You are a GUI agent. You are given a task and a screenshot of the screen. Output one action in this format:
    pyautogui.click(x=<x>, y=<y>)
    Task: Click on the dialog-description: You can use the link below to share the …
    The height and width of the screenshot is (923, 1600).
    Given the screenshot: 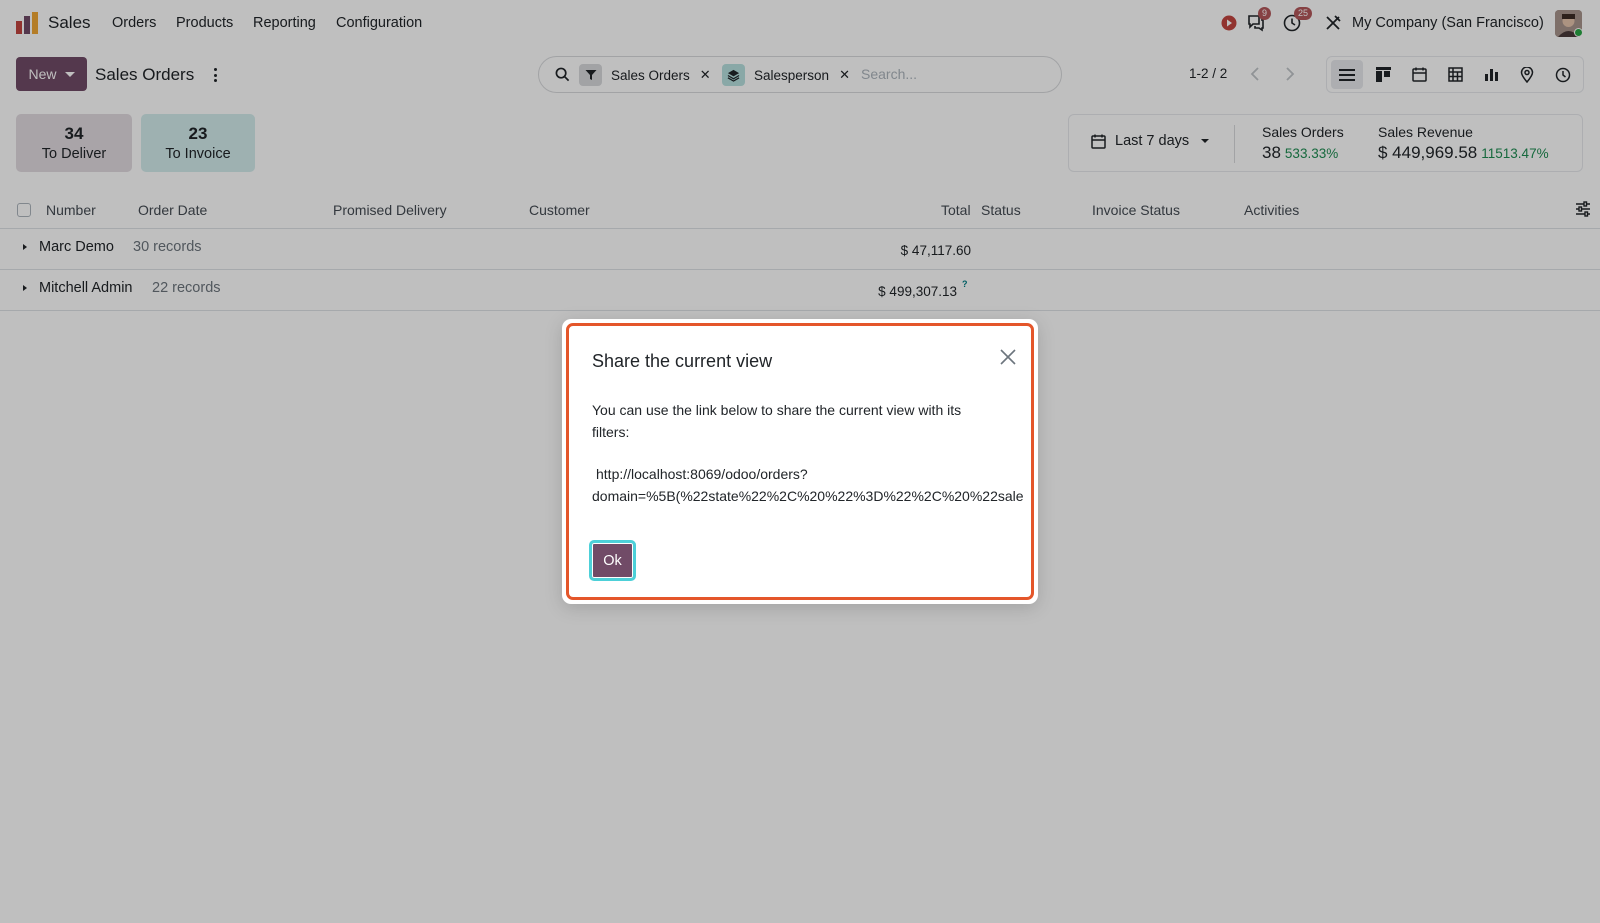 What is the action you would take?
    pyautogui.click(x=777, y=421)
    